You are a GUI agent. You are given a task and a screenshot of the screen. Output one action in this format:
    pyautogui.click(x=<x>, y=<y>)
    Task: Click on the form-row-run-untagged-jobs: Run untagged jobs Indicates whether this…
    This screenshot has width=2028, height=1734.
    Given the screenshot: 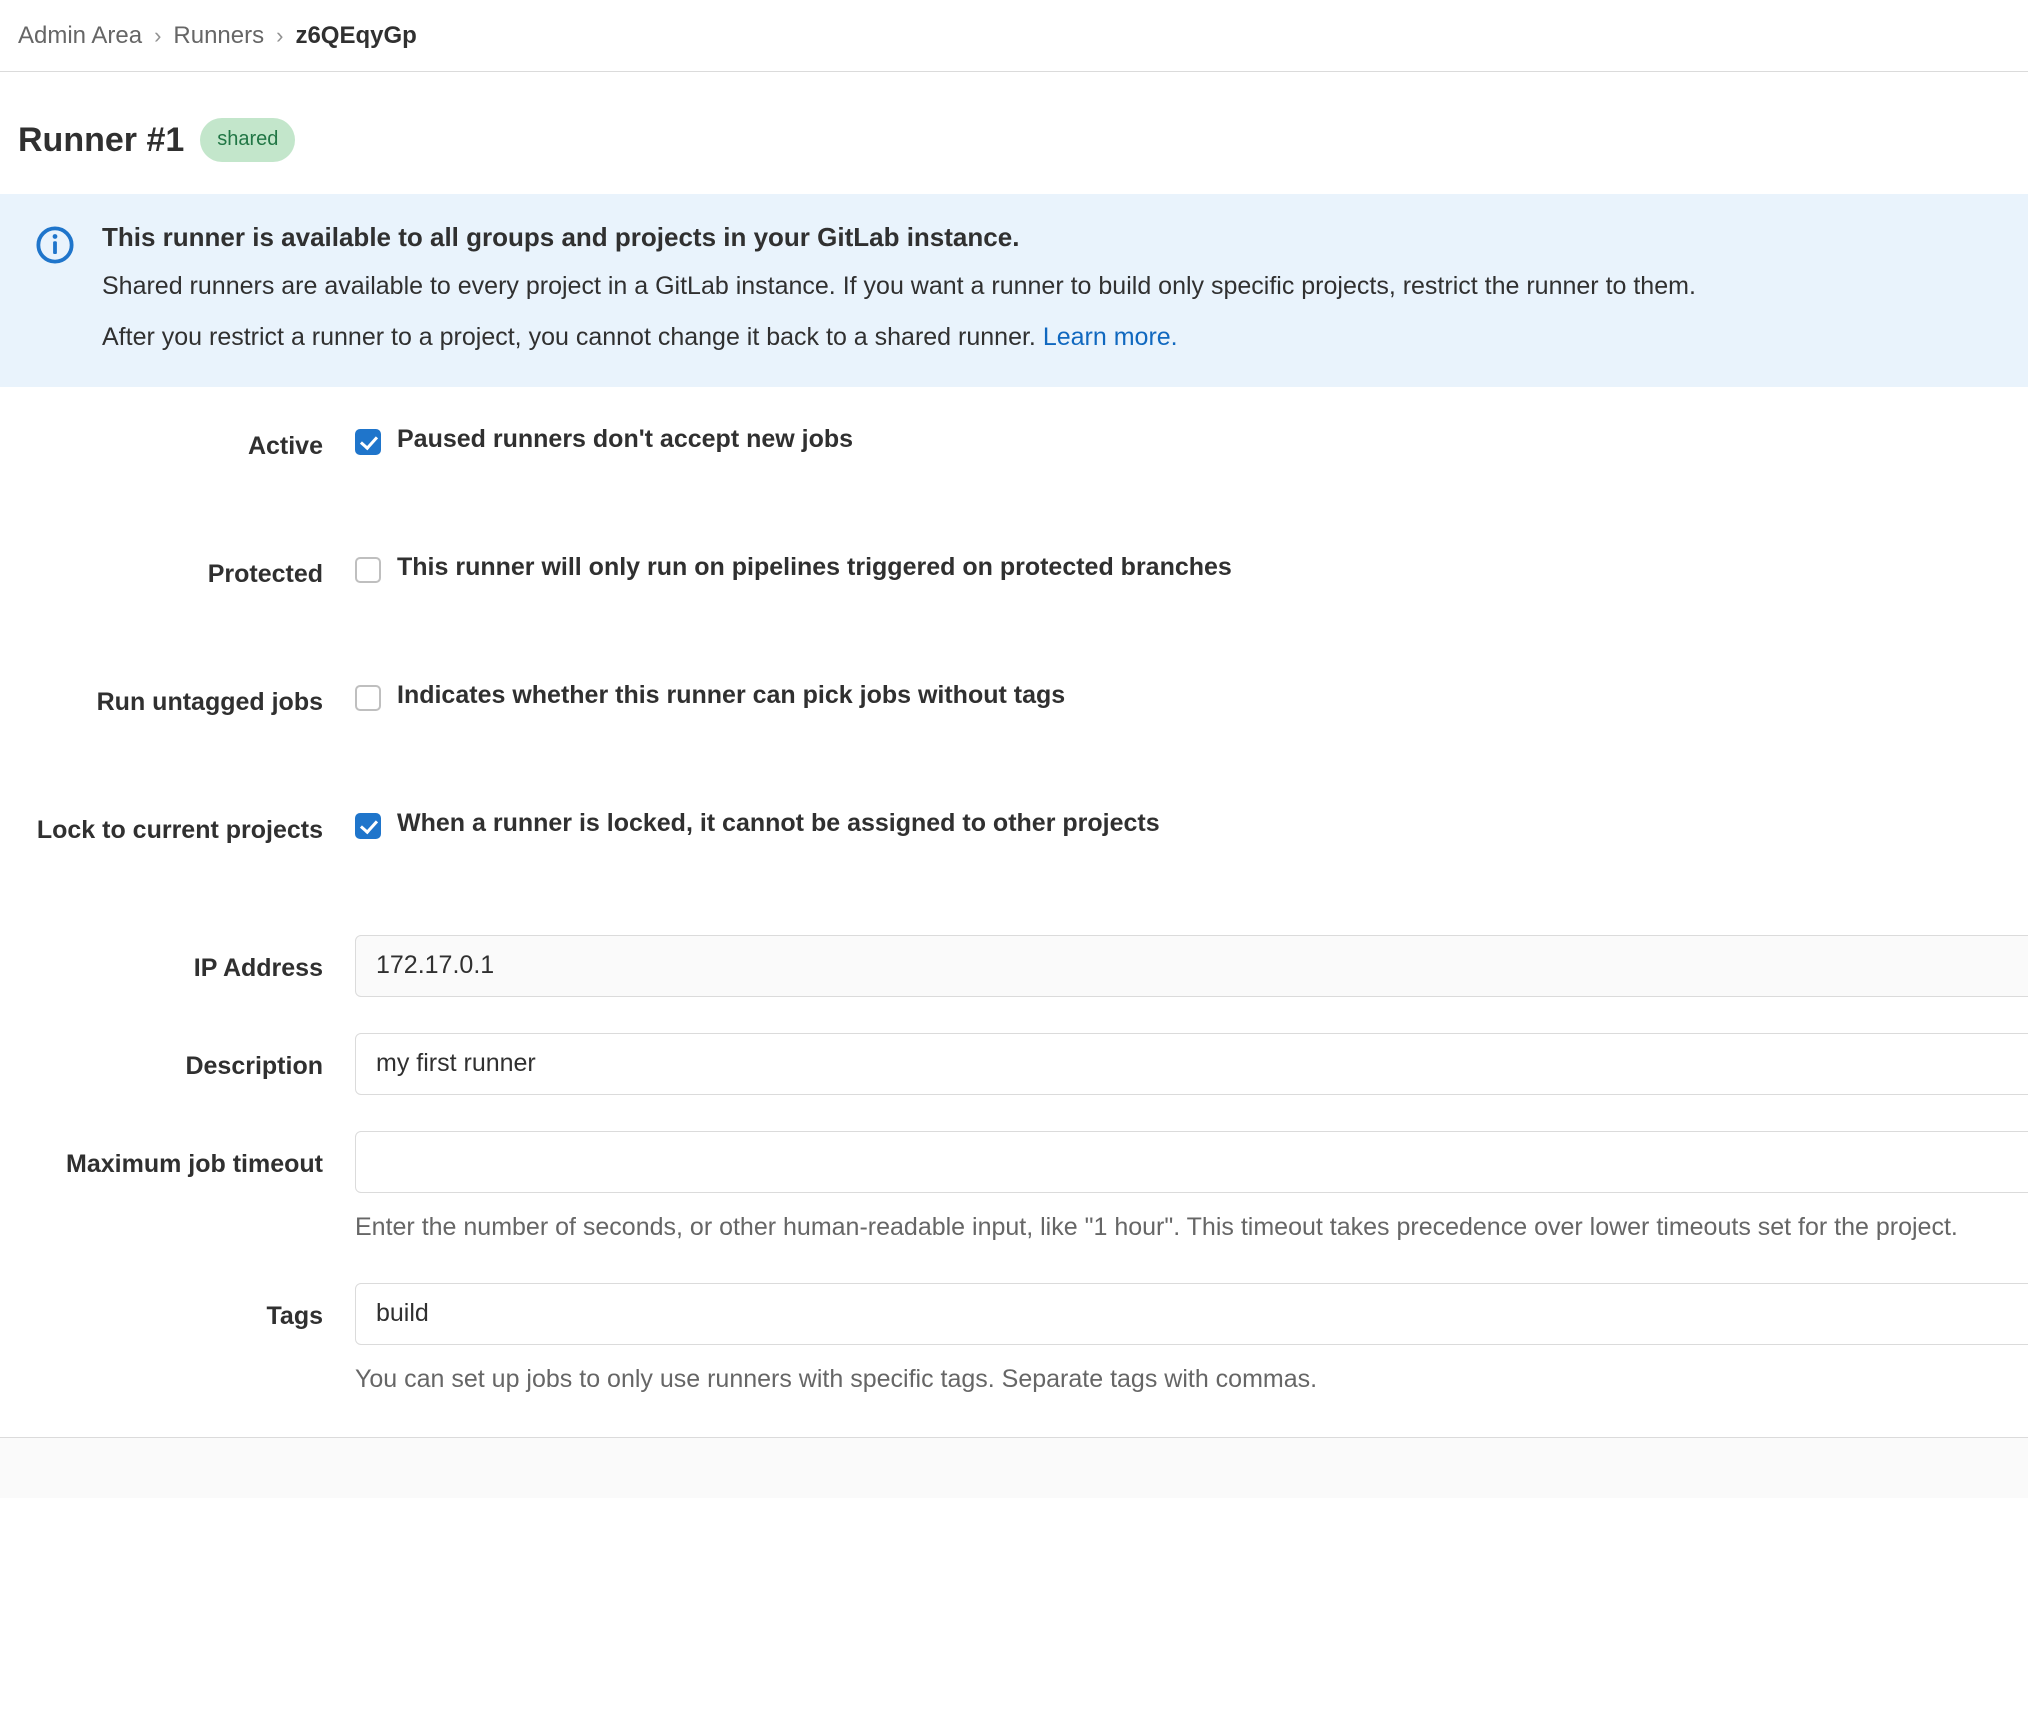 What is the action you would take?
    pyautogui.click(x=1014, y=743)
    